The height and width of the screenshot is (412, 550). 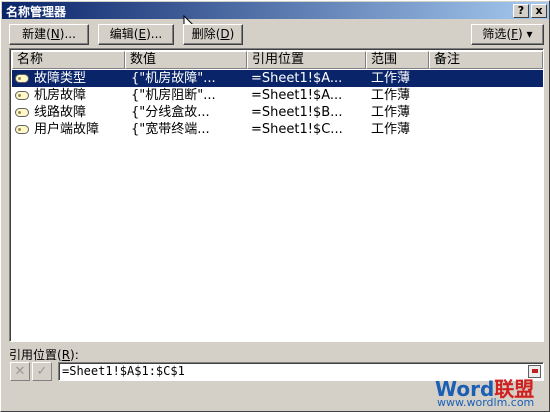 I want to click on refers-to-value: =Sheet1!$A$1:$C$1, so click(x=123, y=371).